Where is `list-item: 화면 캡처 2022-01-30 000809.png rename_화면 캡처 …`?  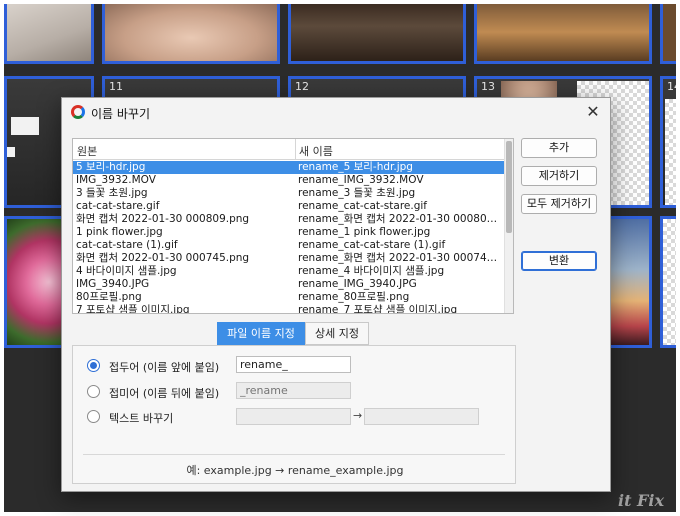 list-item: 화면 캡처 2022-01-30 000809.png rename_화면 캡처 … is located at coordinates (289, 219).